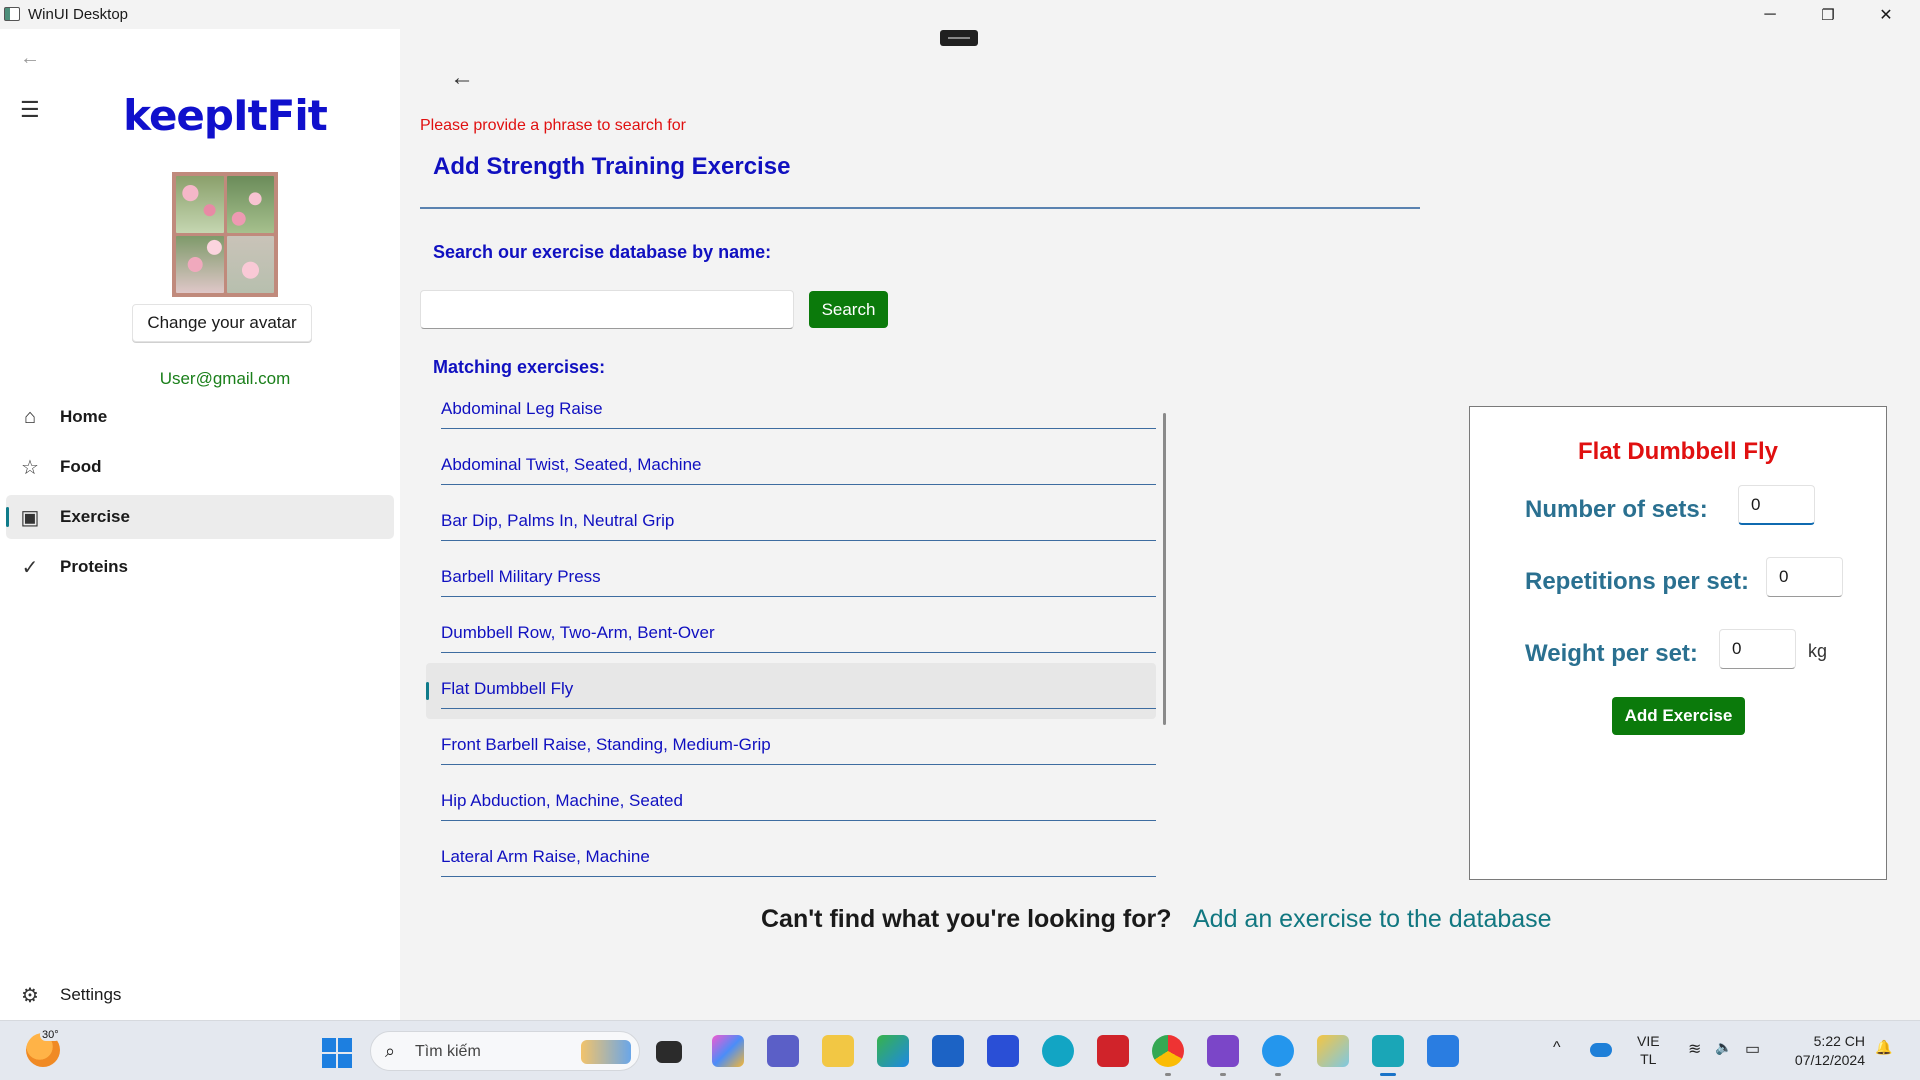  Describe the element at coordinates (783, 1051) in the screenshot. I see `teams-icon` at that location.